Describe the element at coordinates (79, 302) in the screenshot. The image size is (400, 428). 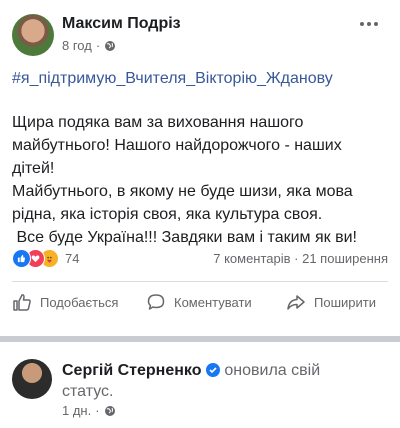
I see `like-label: Подобається` at that location.